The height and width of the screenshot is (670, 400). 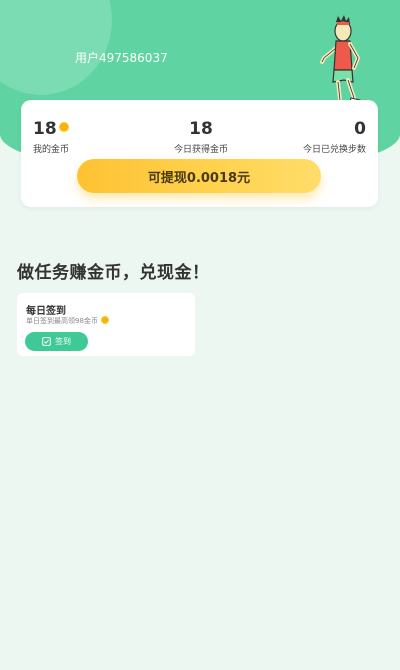 I want to click on task-description-row: 单日签到最高领98金币, so click(x=67, y=321).